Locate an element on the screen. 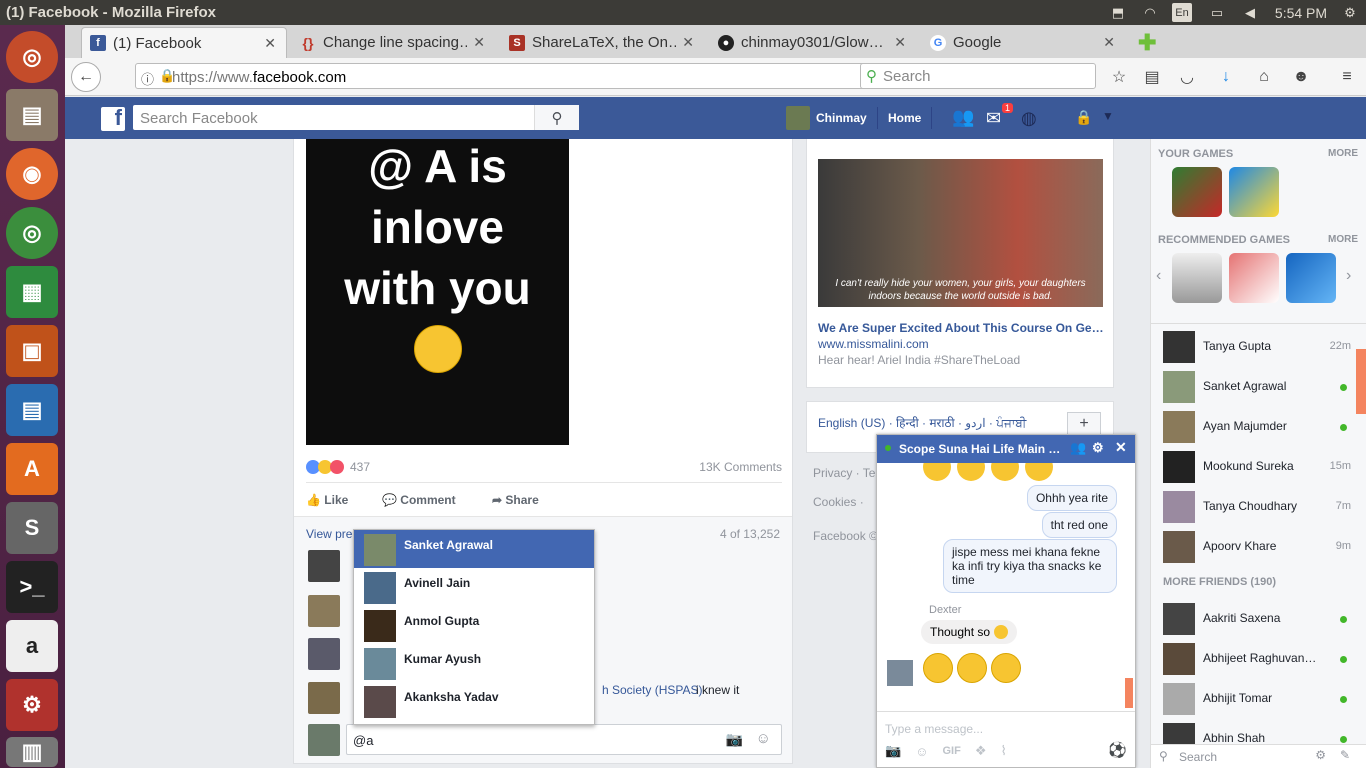 Image resolution: width=1366 pixels, height=768 pixels. terminal-icon: >_ is located at coordinates (32, 587).